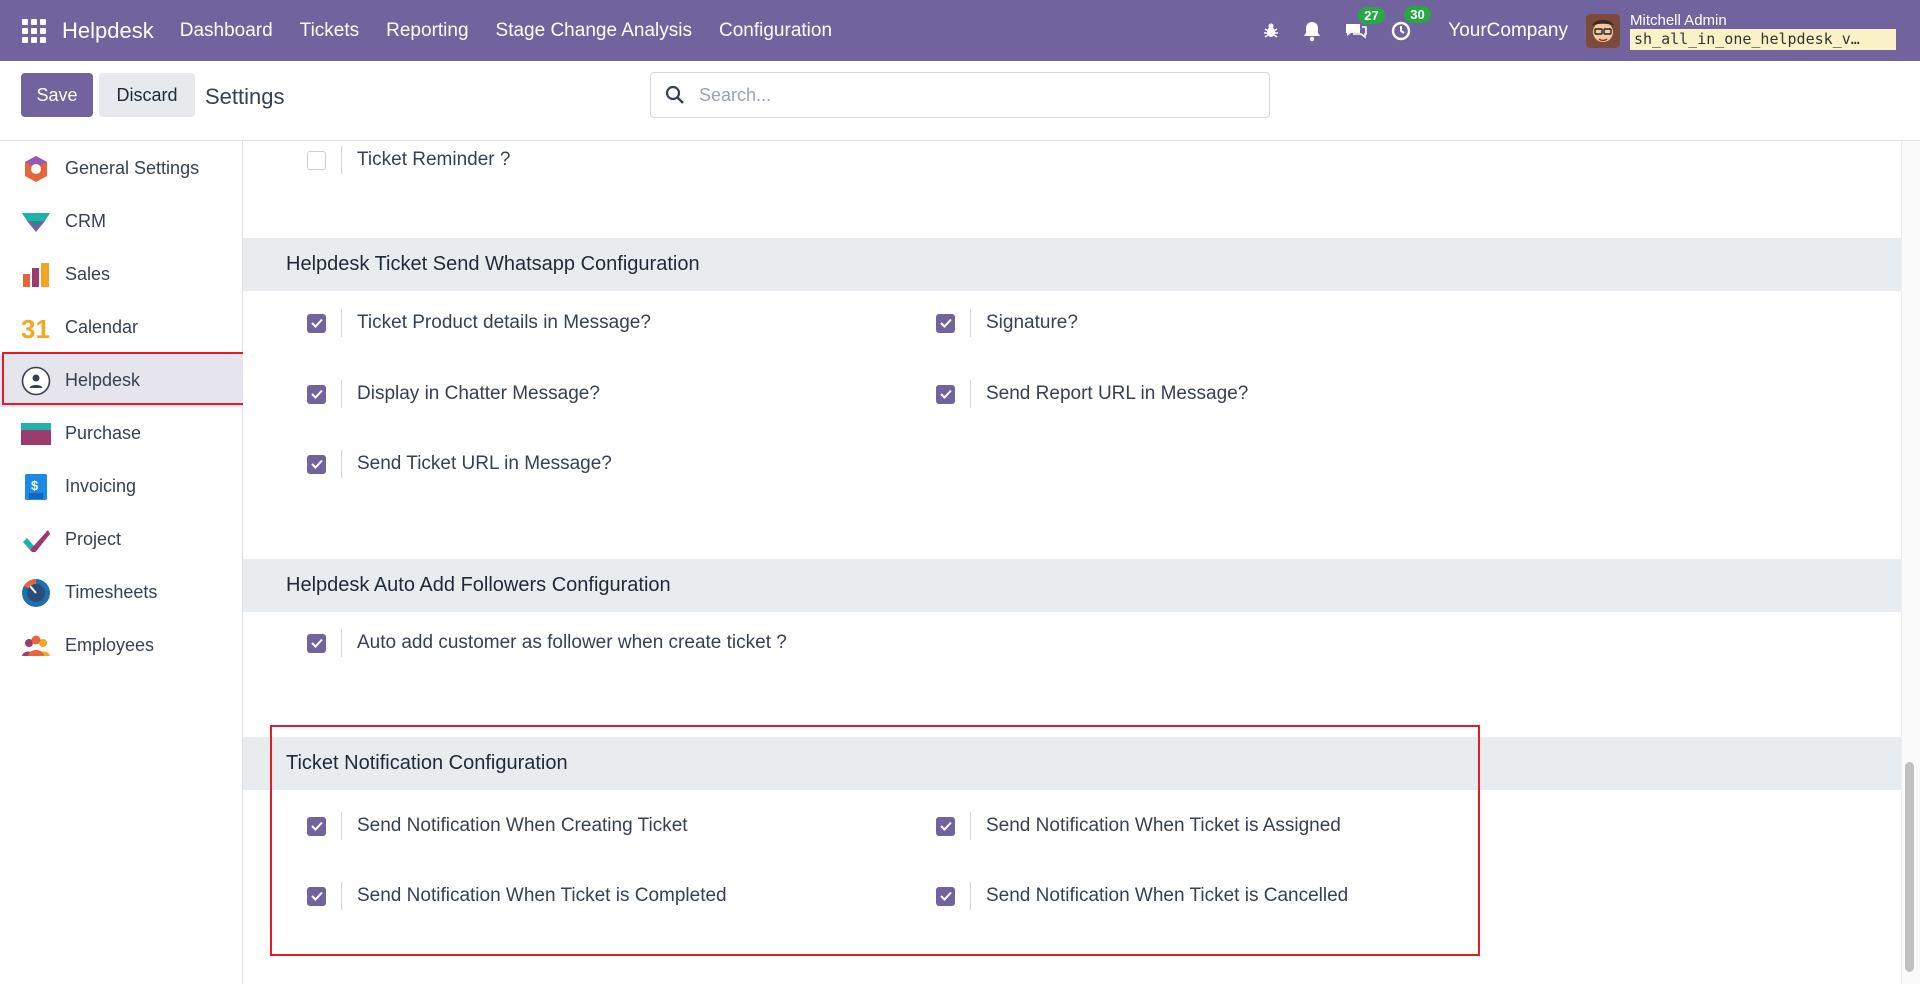 This screenshot has height=984, width=1920. I want to click on search-input, so click(969, 95).